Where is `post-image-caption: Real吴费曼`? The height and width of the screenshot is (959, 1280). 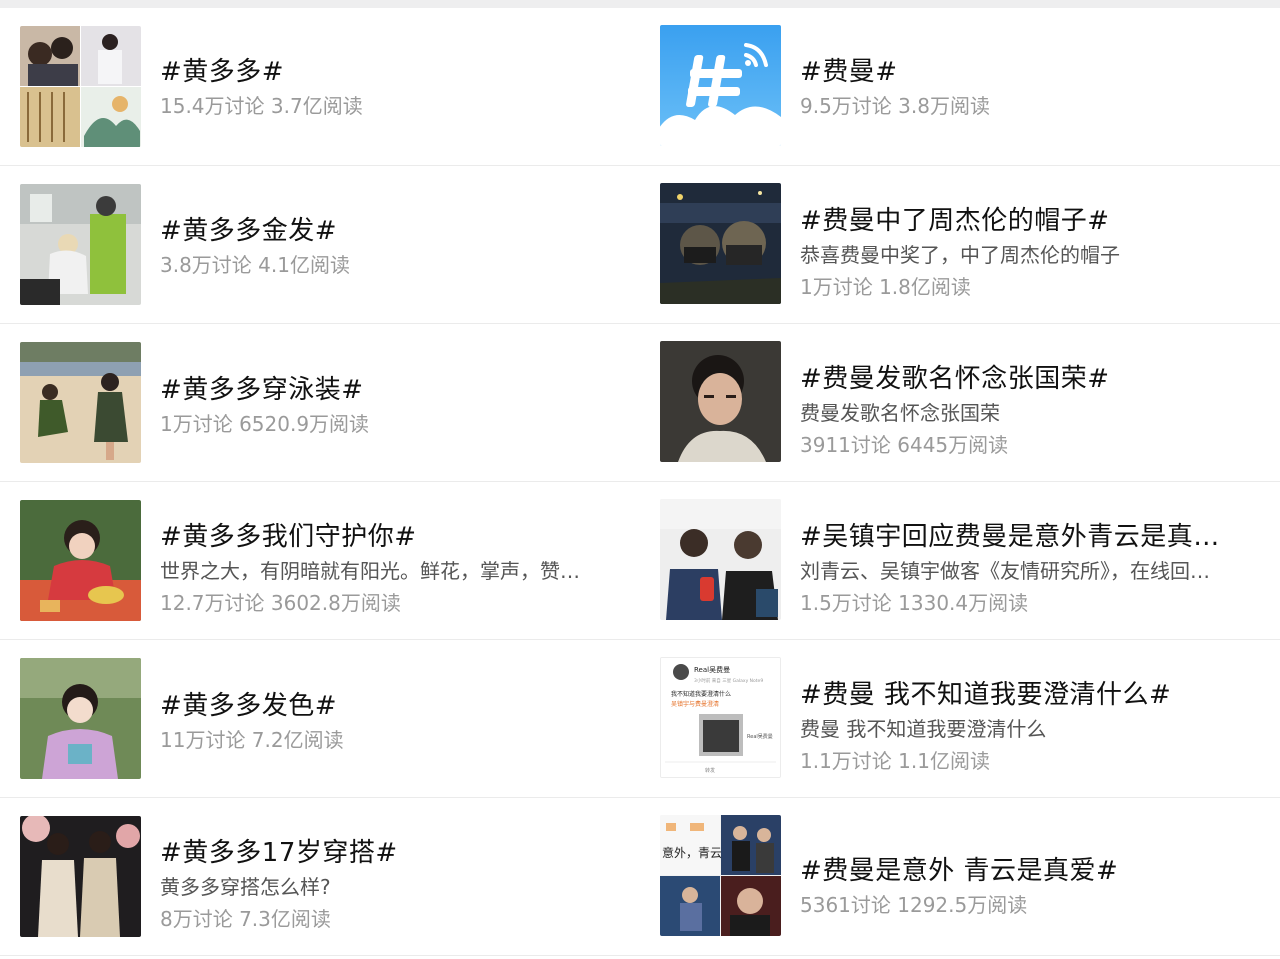 post-image-caption: Real吴费曼 is located at coordinates (760, 736).